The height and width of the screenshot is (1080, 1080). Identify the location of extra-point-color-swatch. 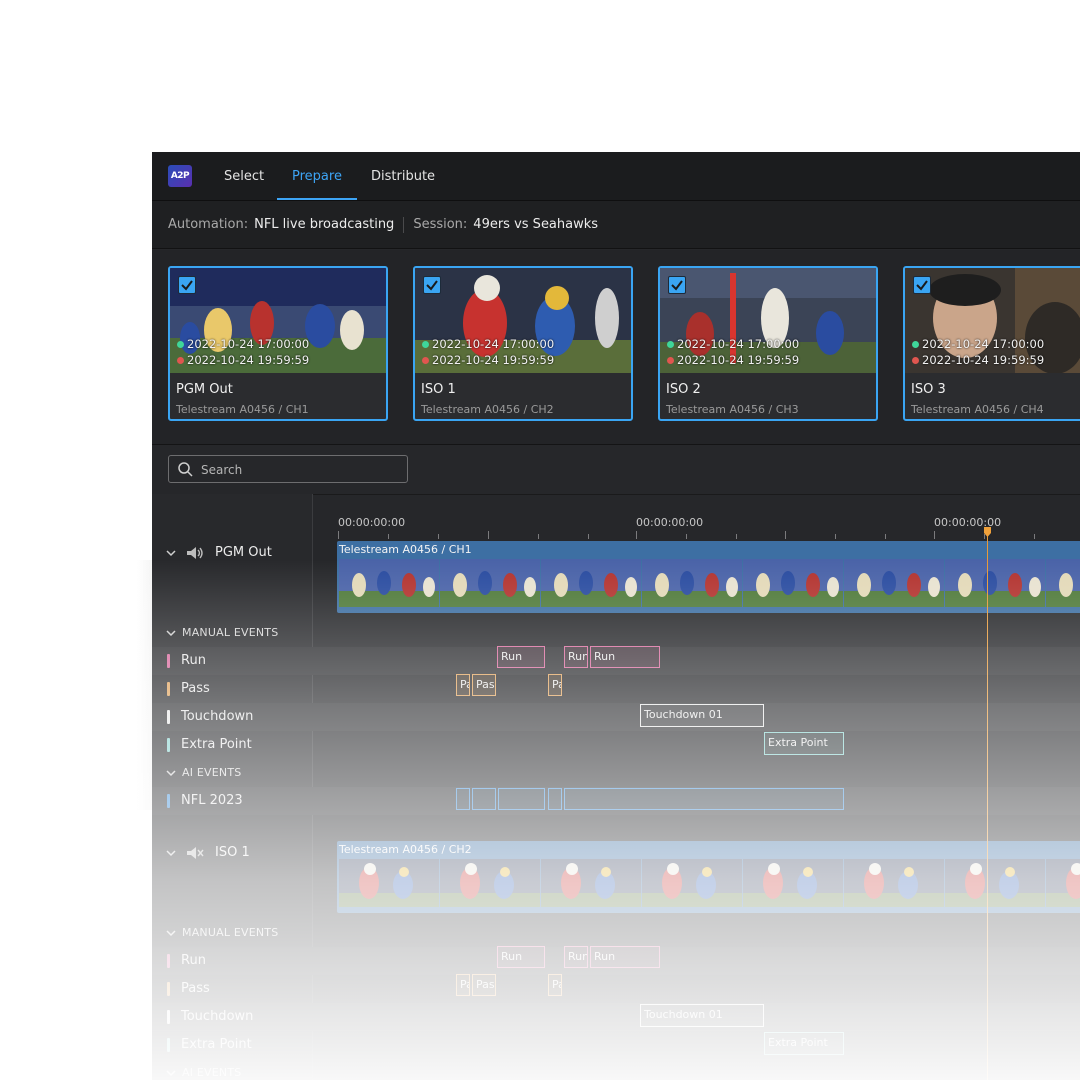
(168, 744).